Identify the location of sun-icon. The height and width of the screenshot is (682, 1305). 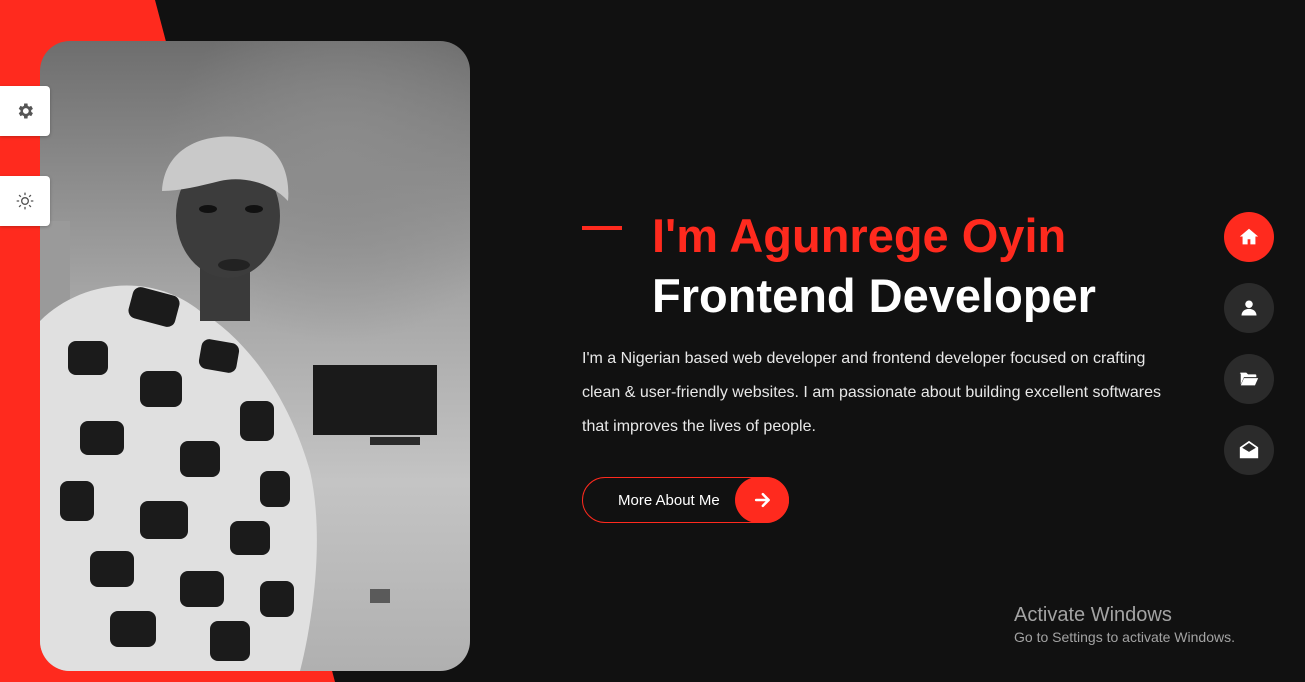
(25, 201).